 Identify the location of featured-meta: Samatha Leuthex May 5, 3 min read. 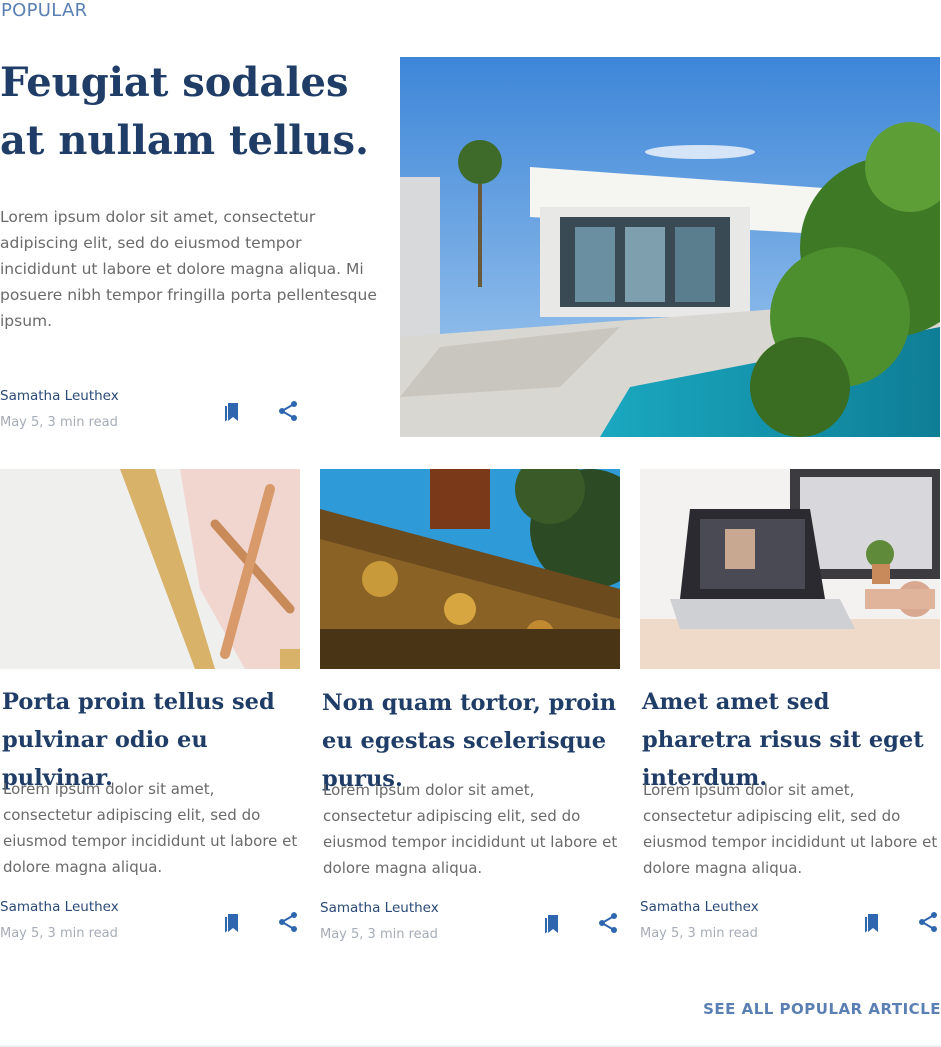
(59, 409).